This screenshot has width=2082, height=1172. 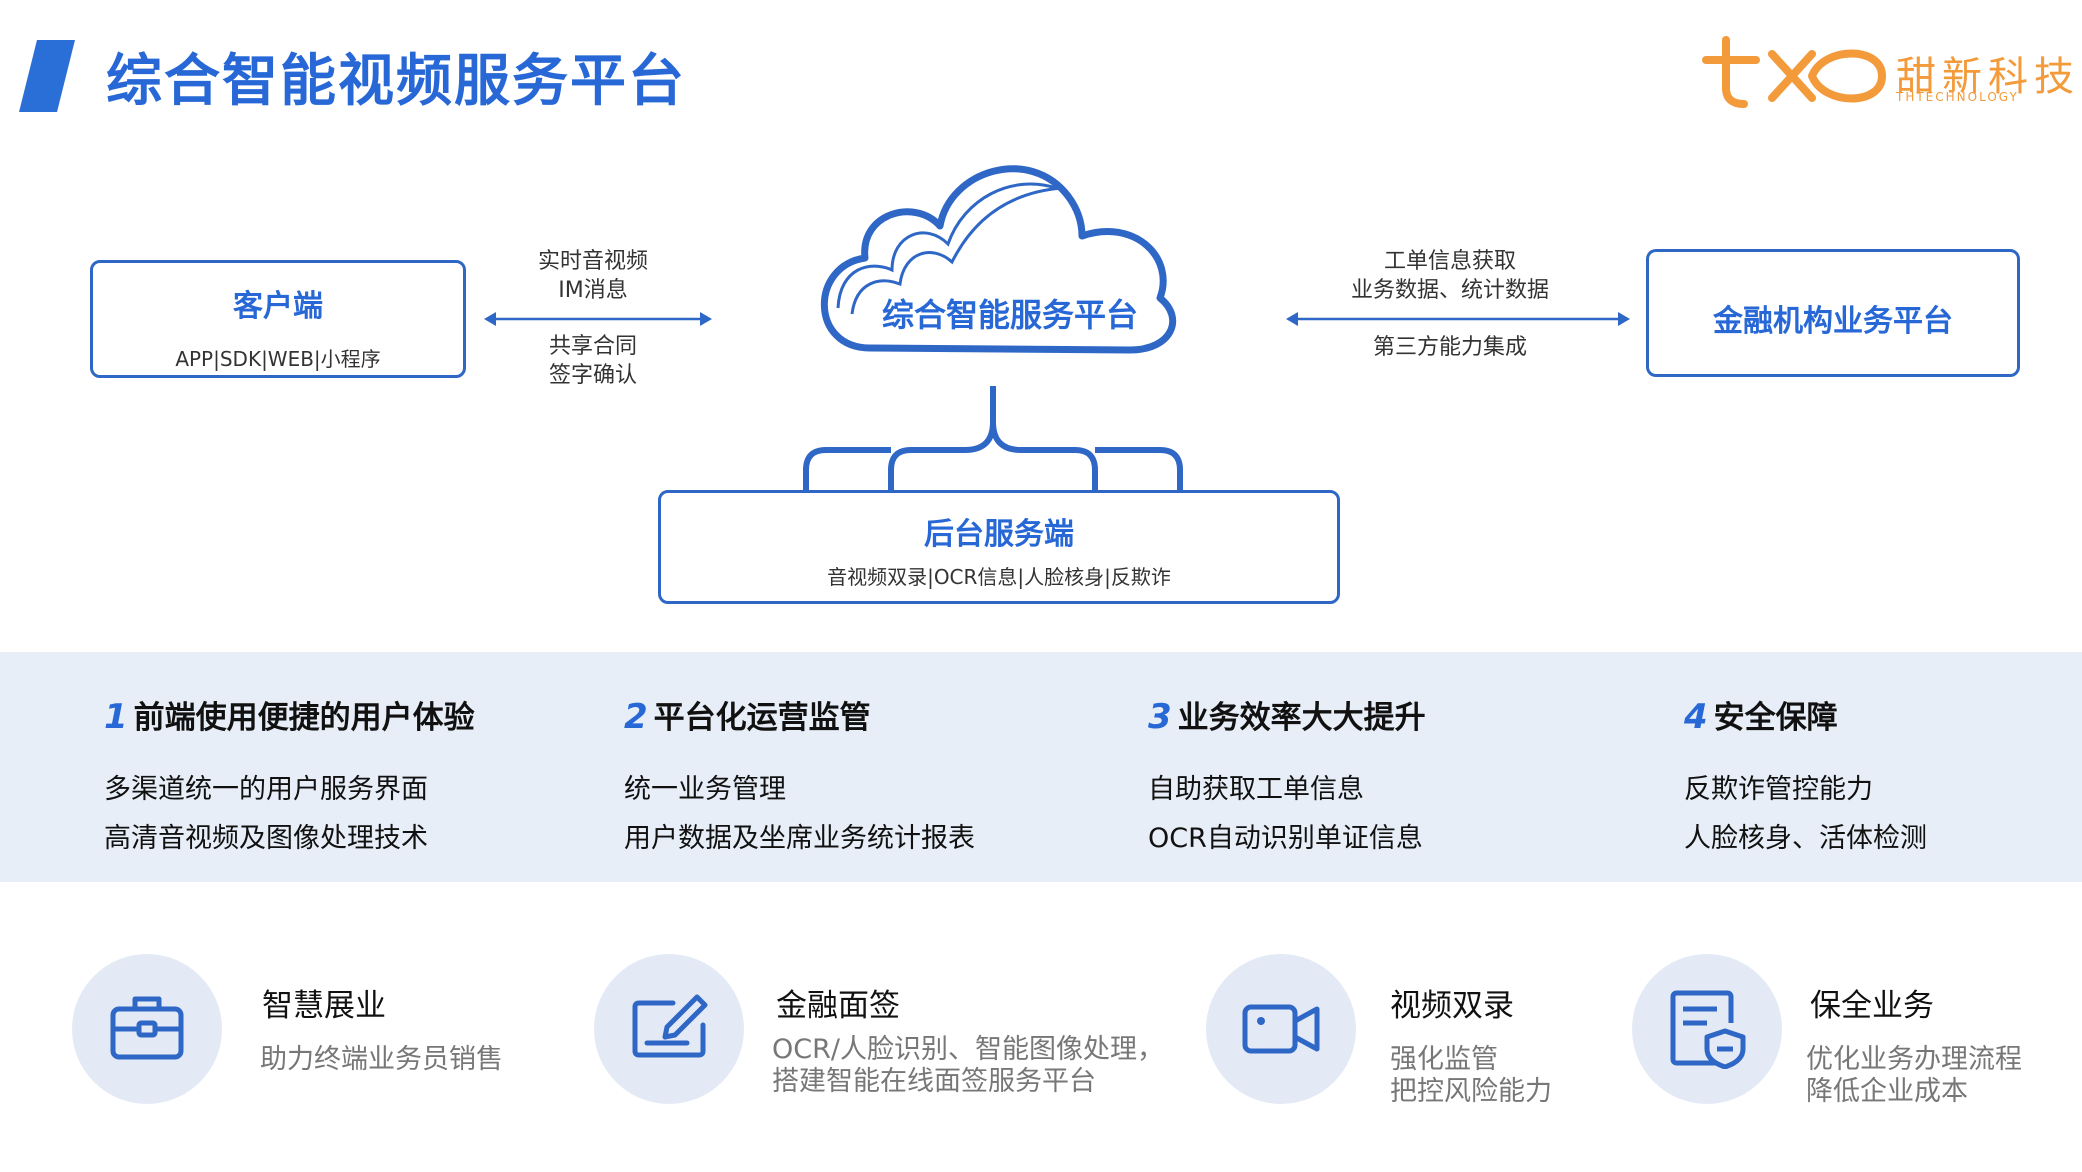 What do you see at coordinates (396, 81) in the screenshot?
I see `page-title: 综合智能视频服务平台` at bounding box center [396, 81].